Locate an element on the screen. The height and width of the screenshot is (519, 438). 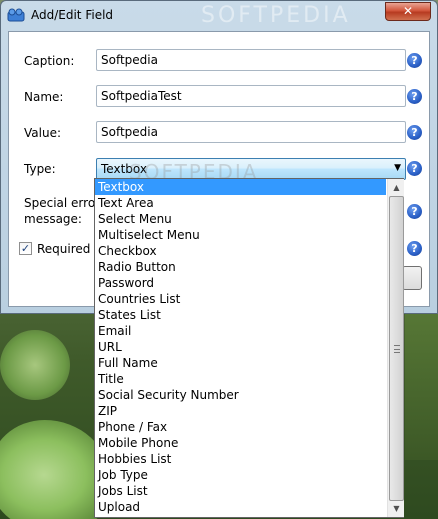
dropdown-option: Jobs List is located at coordinates (240, 491).